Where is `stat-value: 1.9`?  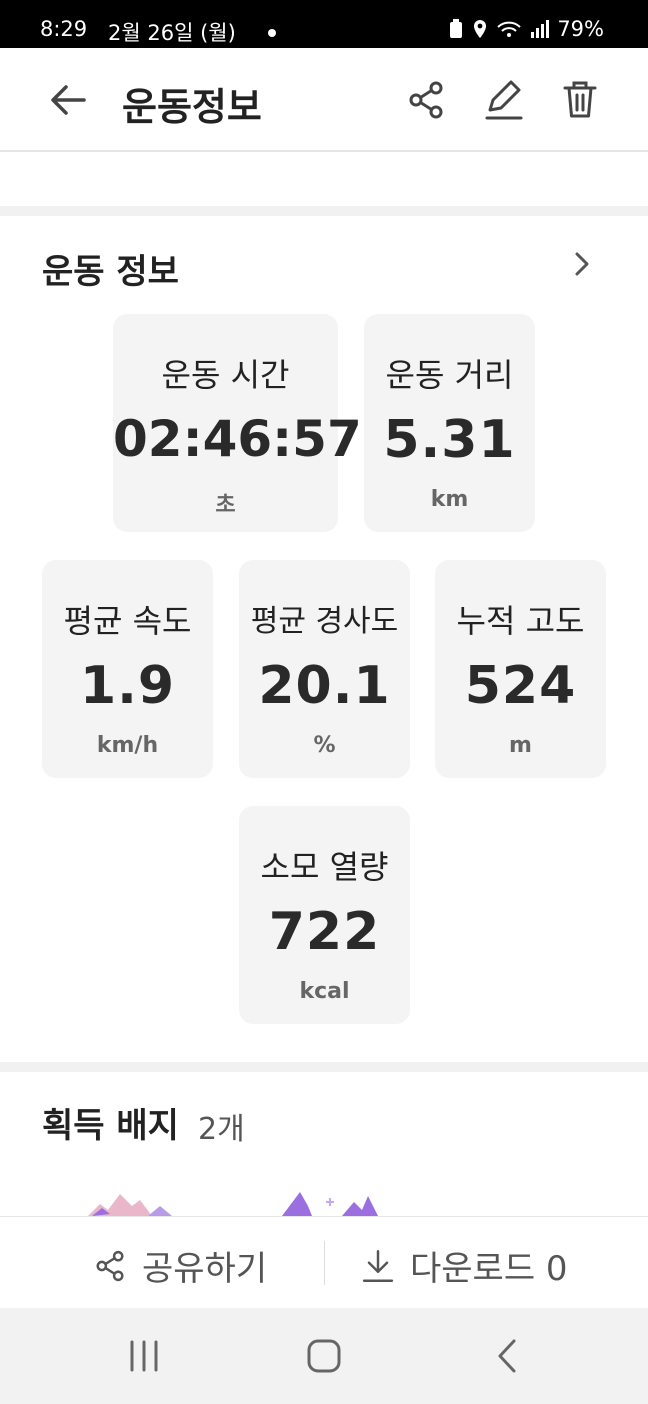
stat-value: 1.9 is located at coordinates (127, 686).